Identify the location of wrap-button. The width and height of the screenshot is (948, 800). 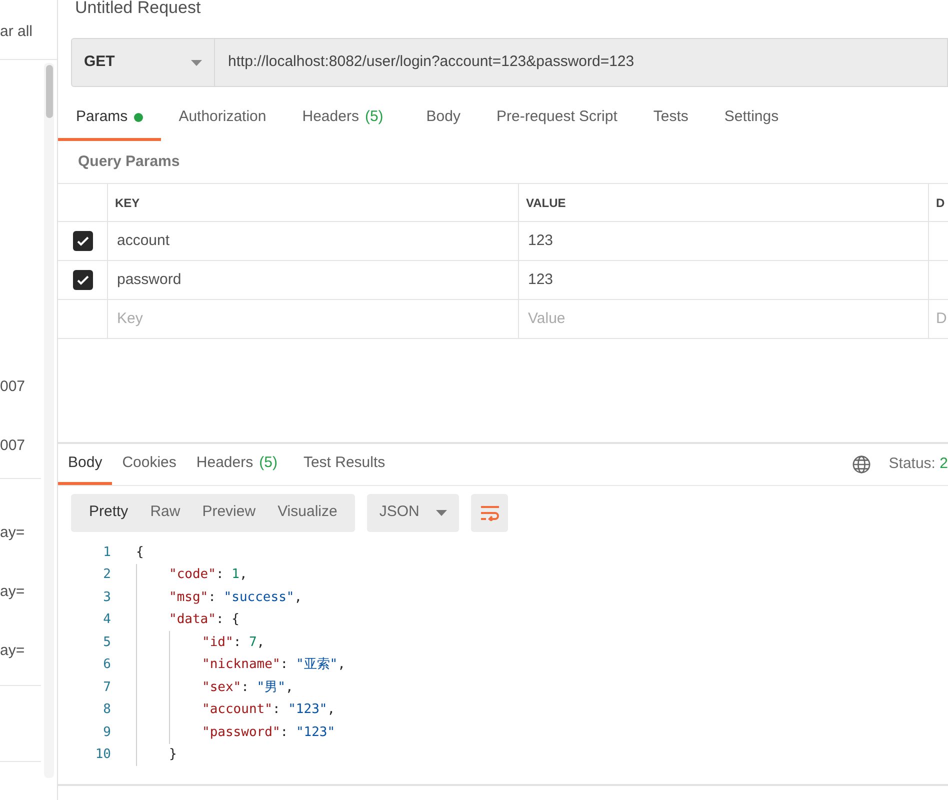
(489, 513).